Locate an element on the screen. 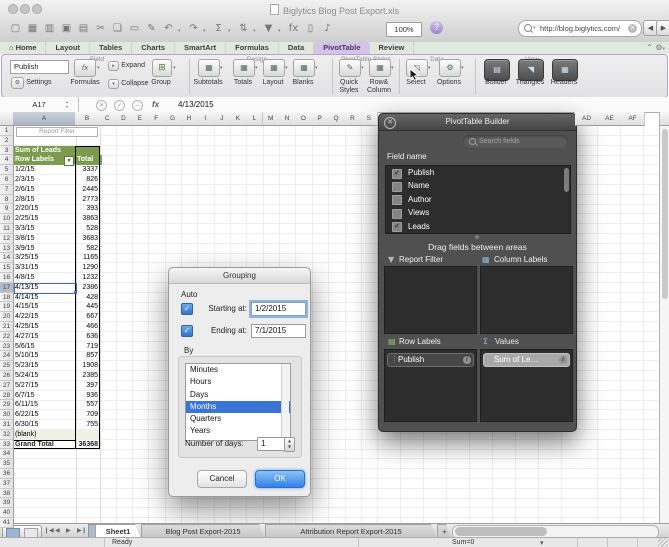 The height and width of the screenshot is (547, 669). settings-button: ⚙ Settings is located at coordinates (31, 83).